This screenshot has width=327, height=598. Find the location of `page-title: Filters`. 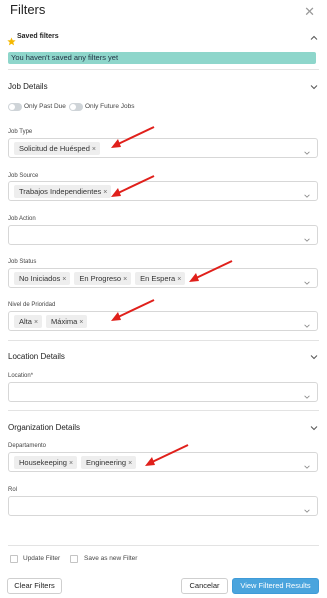

page-title: Filters is located at coordinates (28, 9).